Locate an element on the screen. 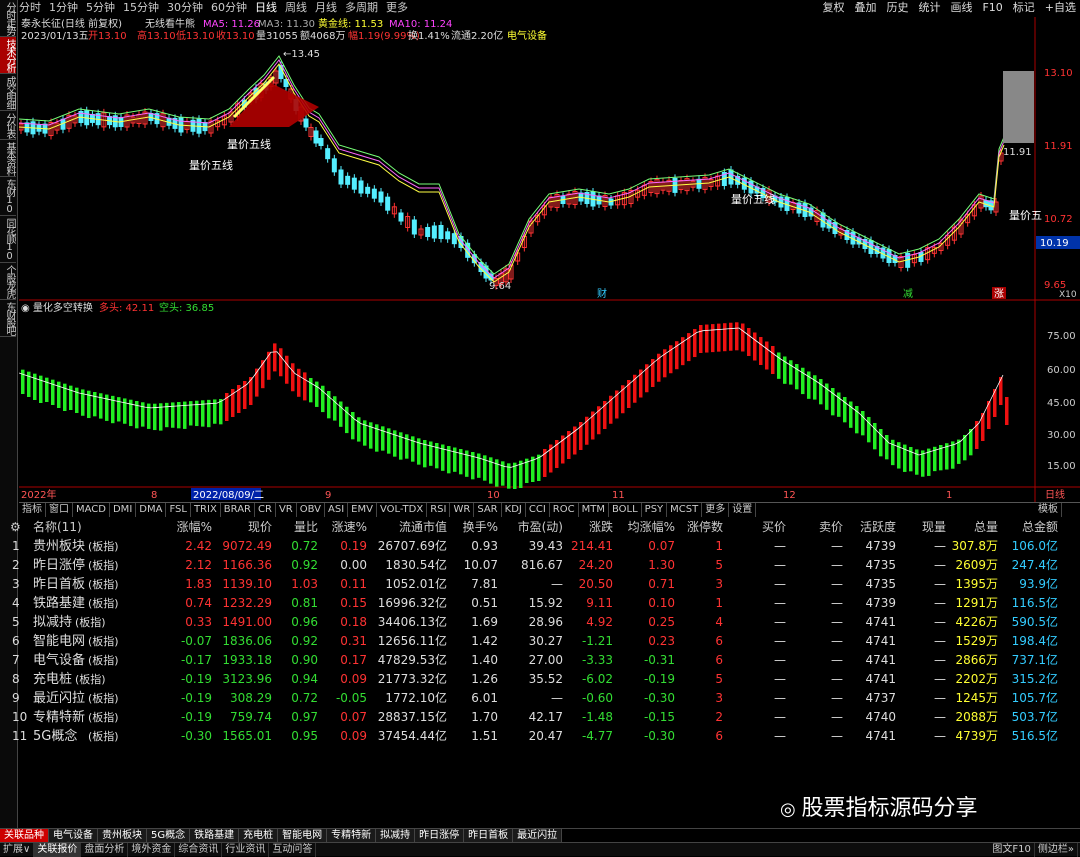  bottom-tab-8: 拟减持 is located at coordinates (396, 836).